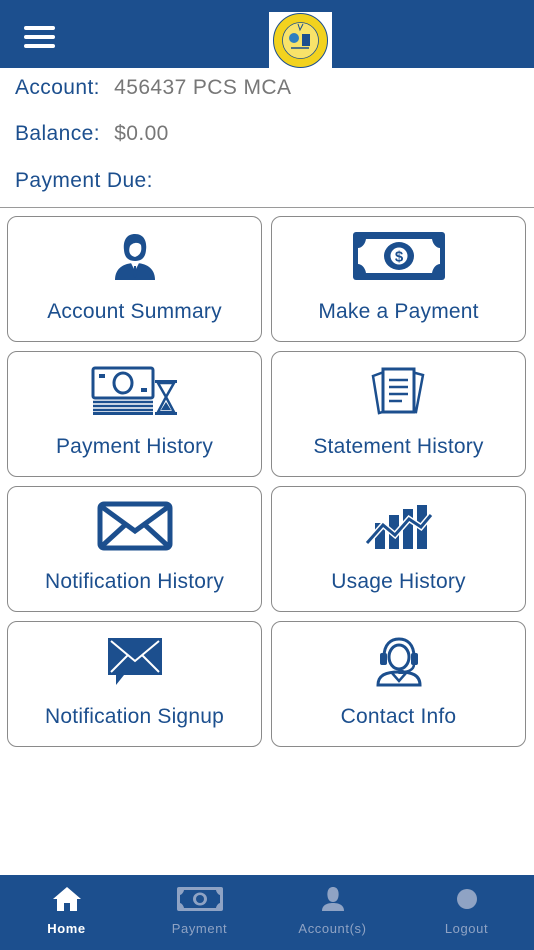 This screenshot has width=534, height=950. I want to click on contact-info-label: Contact Info, so click(398, 716).